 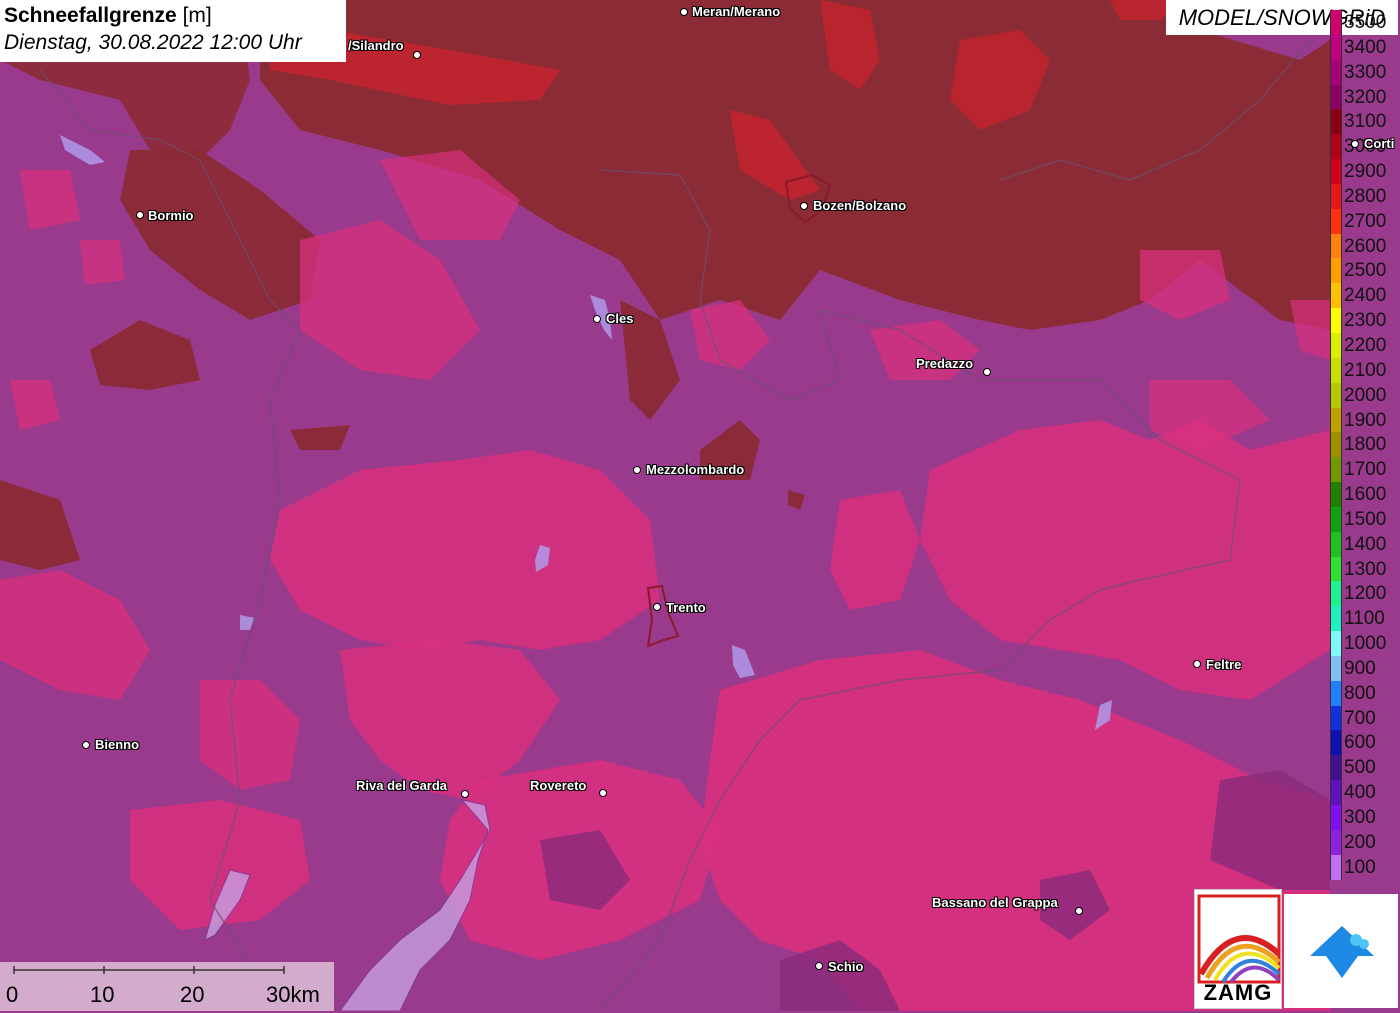 I want to click on legend-row: 3500, so click(x=1365, y=22).